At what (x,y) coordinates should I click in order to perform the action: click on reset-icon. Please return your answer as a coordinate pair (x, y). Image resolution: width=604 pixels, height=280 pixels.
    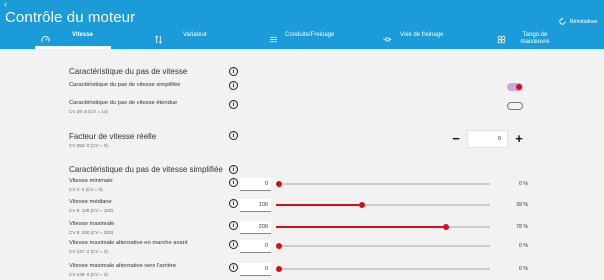
    Looking at the image, I should click on (562, 21).